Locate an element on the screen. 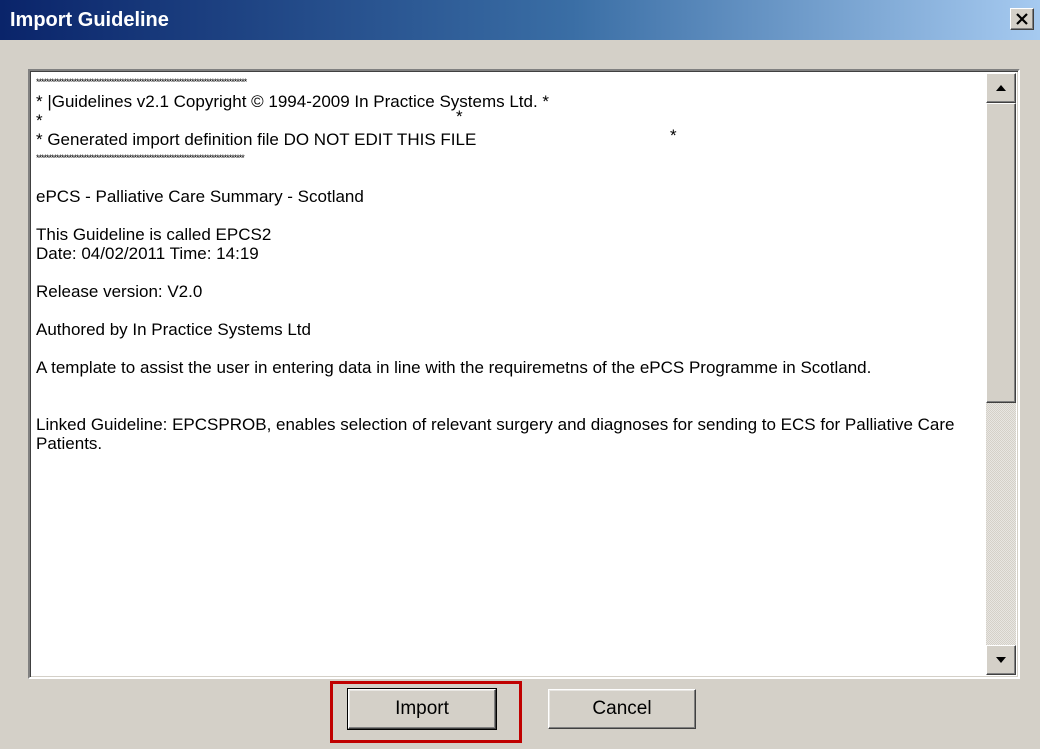 The image size is (1040, 749). asterisk-left: * is located at coordinates (39, 120).